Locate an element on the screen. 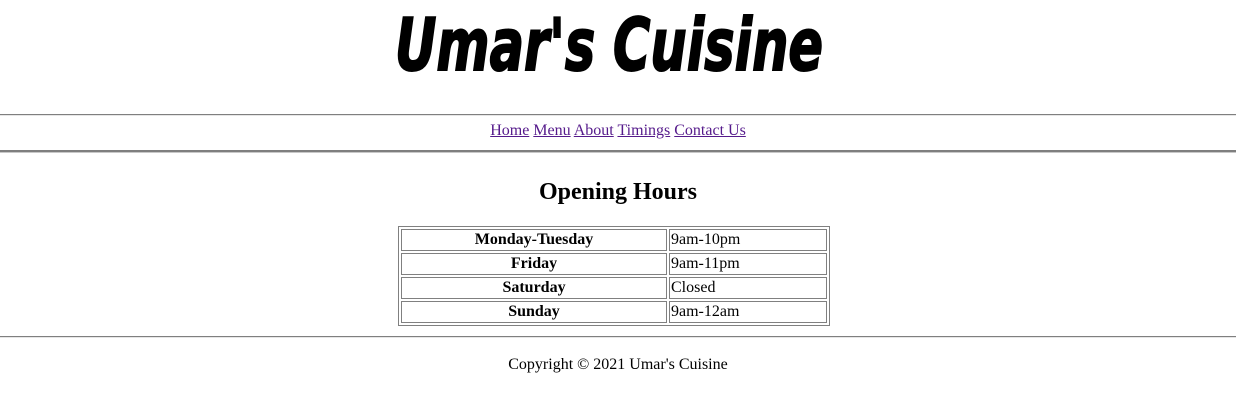  logo-image: Umar's Cuisine is located at coordinates (609, 44).